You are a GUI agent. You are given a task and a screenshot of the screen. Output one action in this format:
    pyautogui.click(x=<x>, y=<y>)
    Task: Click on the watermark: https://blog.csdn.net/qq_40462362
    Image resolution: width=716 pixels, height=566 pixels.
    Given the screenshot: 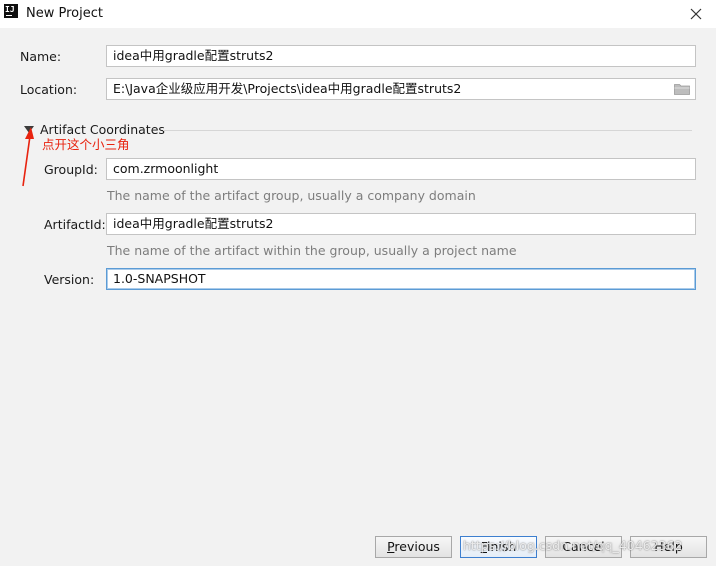 What is the action you would take?
    pyautogui.click(x=573, y=545)
    